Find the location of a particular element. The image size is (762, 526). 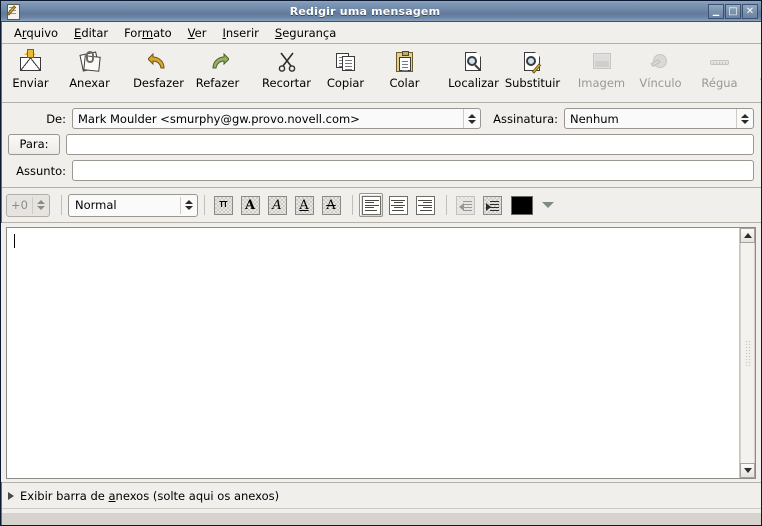

maximize-button: □ is located at coordinates (733, 11).